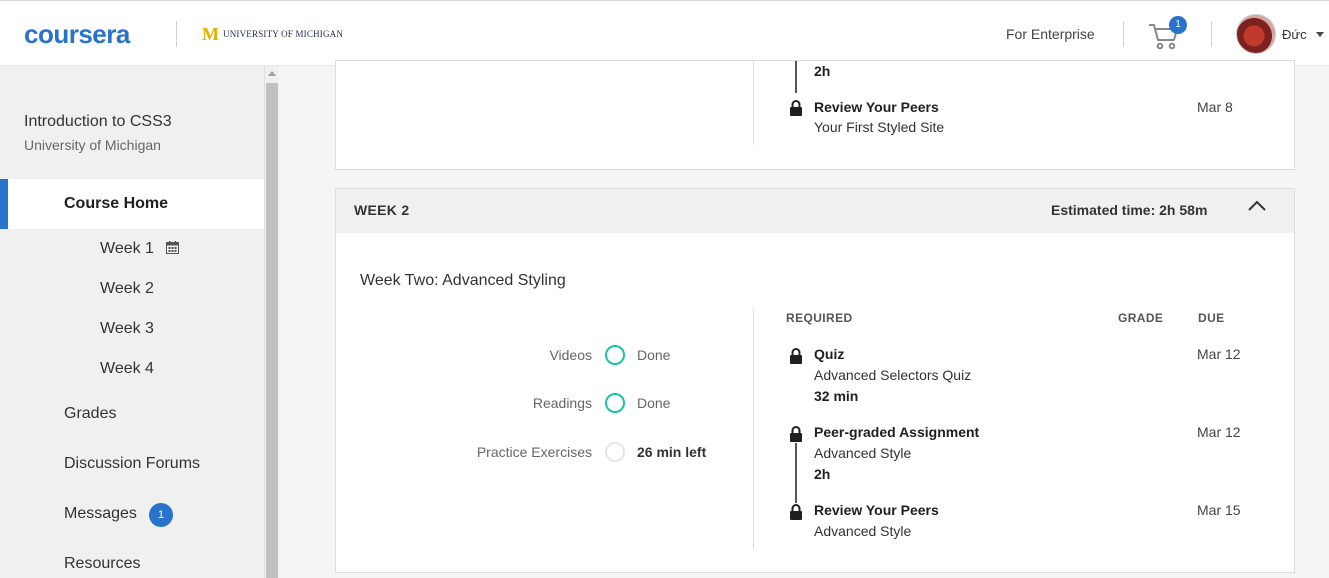 Image resolution: width=1329 pixels, height=578 pixels. I want to click on sidebar-item-week-4: Week 4, so click(127, 369).